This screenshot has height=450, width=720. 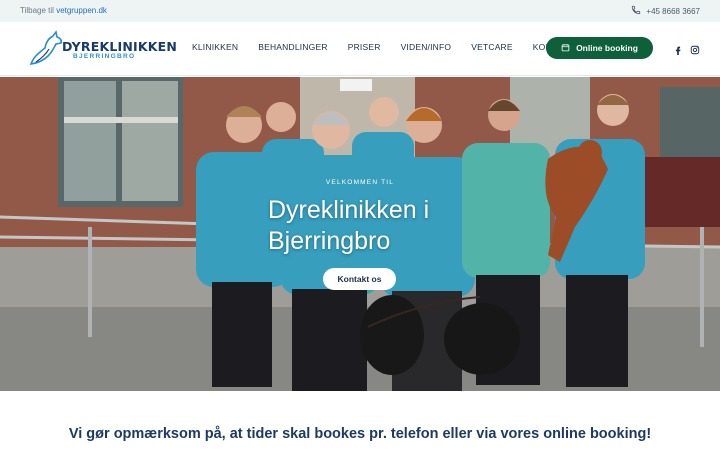 I want to click on nav-item-priser: PRISER, so click(x=364, y=47).